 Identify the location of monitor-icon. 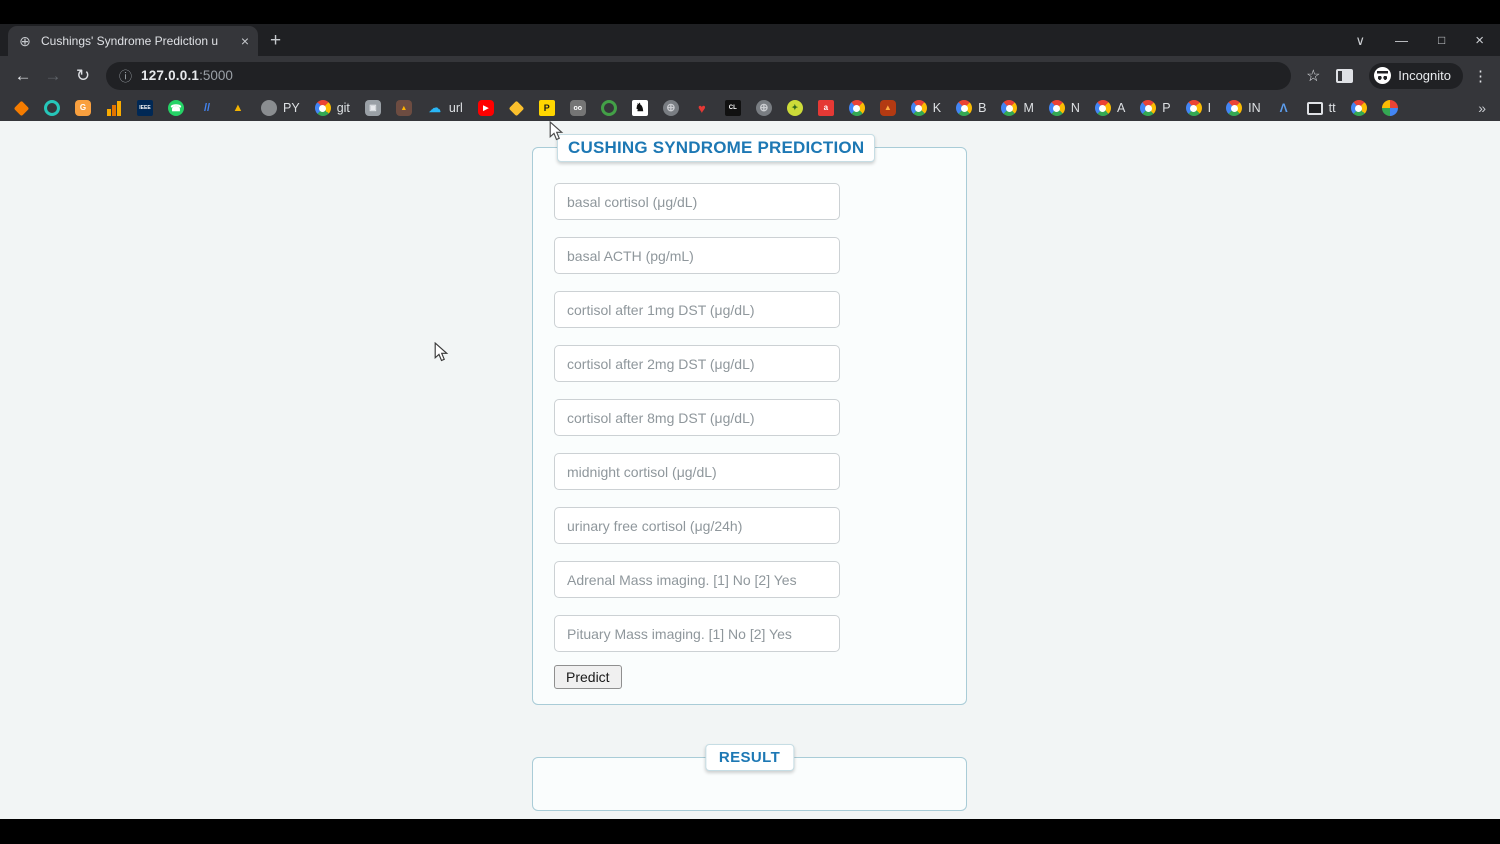
(1314, 108).